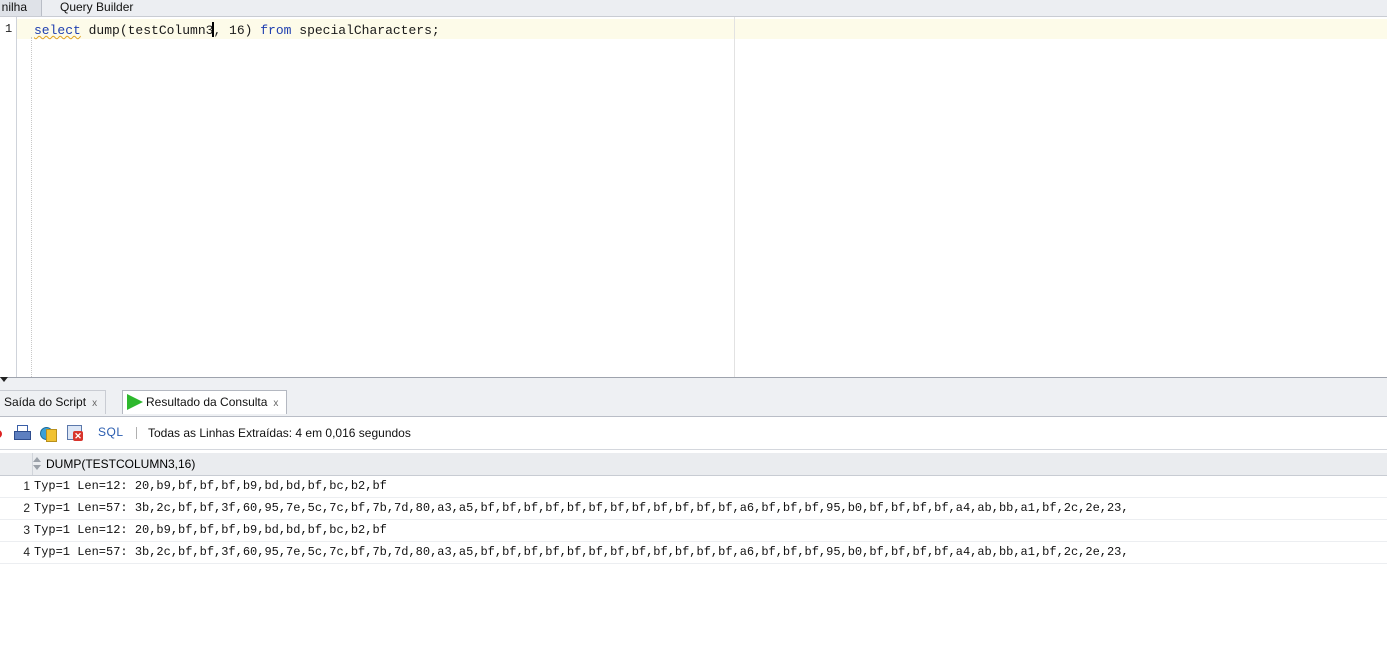 The width and height of the screenshot is (1387, 656). I want to click on refresh-icon, so click(48, 433).